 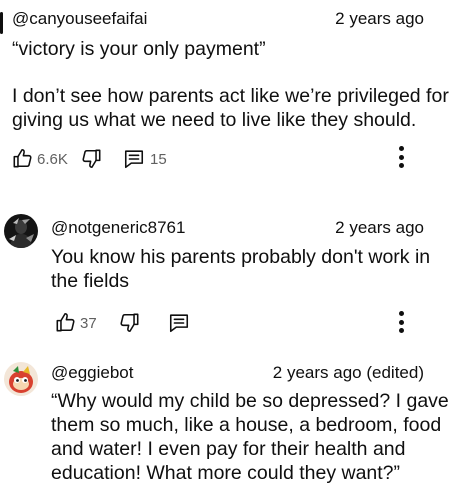 I want to click on comment-author: @canyouseefaifai, so click(x=79, y=19).